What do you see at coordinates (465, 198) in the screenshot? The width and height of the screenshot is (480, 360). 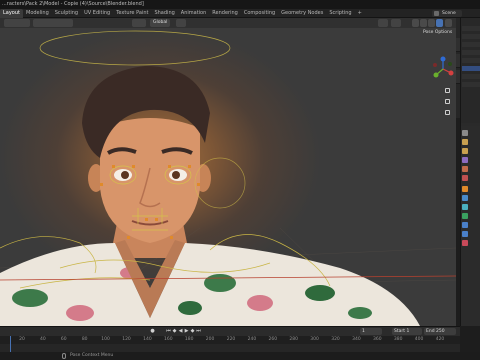 I see `modifier-props-icon` at bounding box center [465, 198].